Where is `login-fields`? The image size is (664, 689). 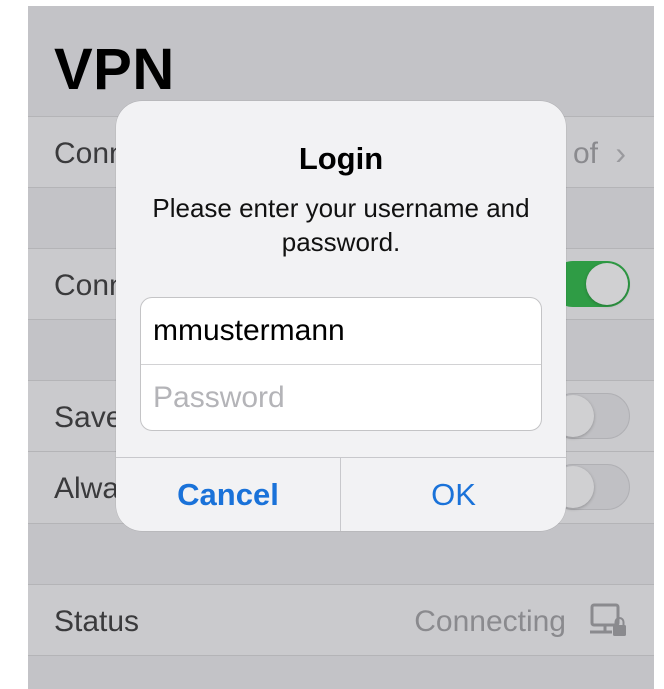 login-fields is located at coordinates (341, 364).